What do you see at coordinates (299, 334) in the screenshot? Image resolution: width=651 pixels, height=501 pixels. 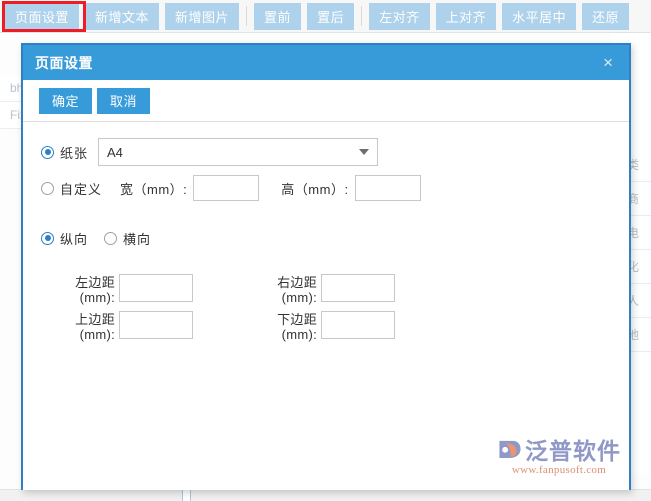 I see `margin-bottom-label-line2: (mm):` at bounding box center [299, 334].